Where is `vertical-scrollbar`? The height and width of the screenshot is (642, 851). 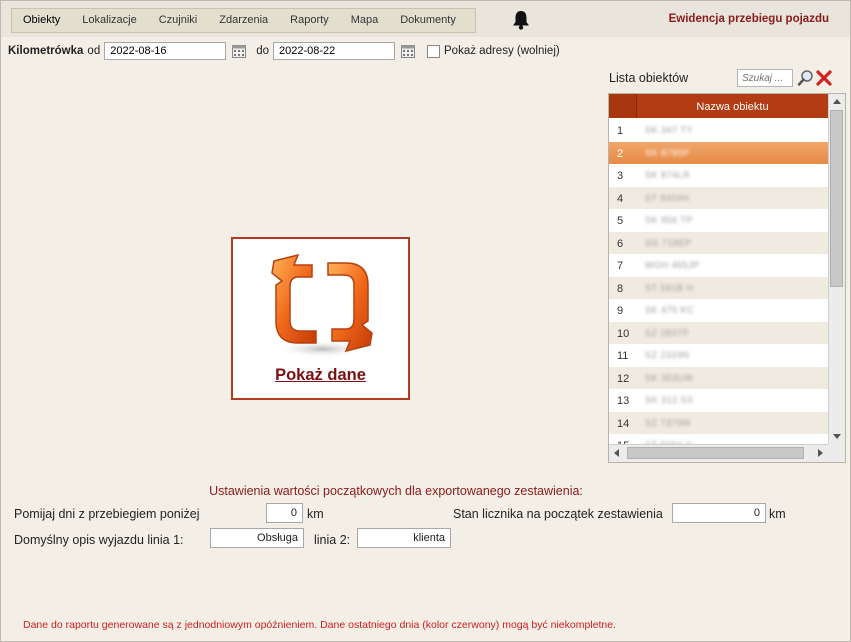
vertical-scrollbar is located at coordinates (836, 269).